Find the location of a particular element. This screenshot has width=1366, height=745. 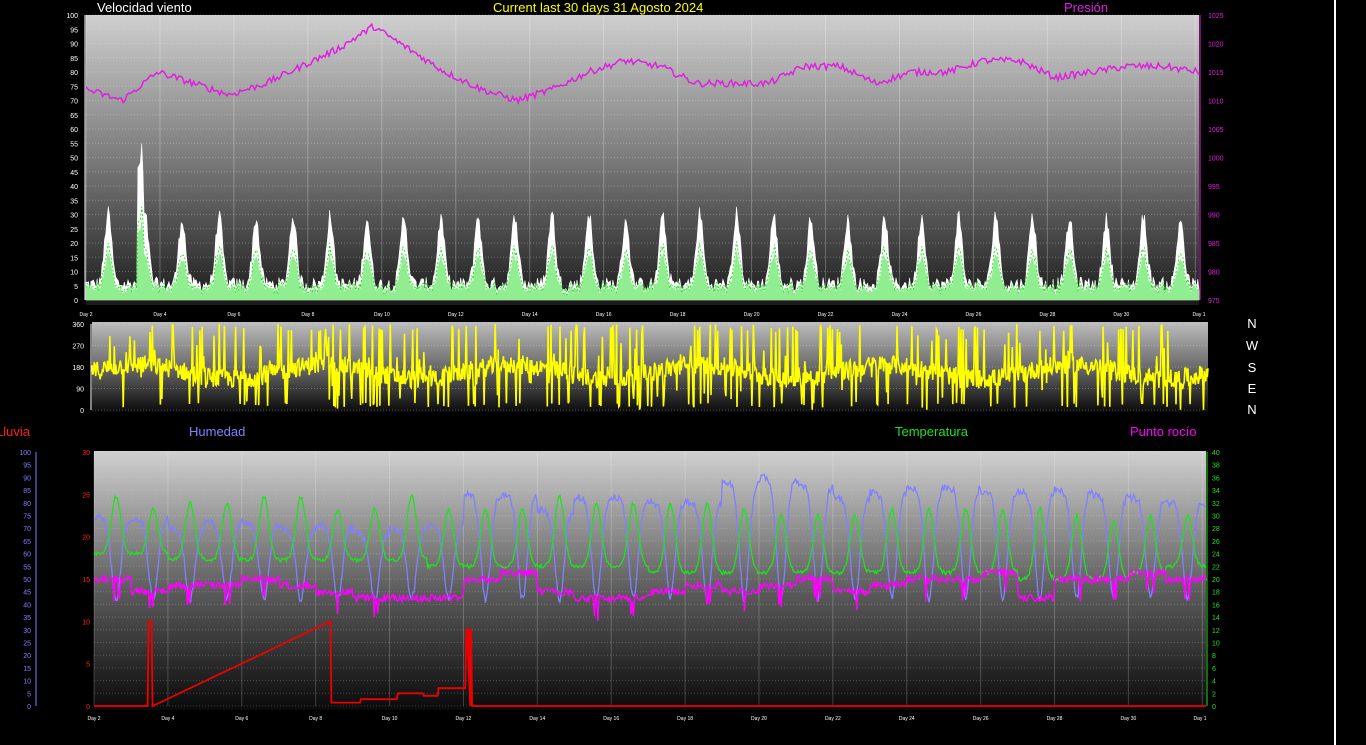

wind-x-tick: Day 18 is located at coordinates (678, 315).